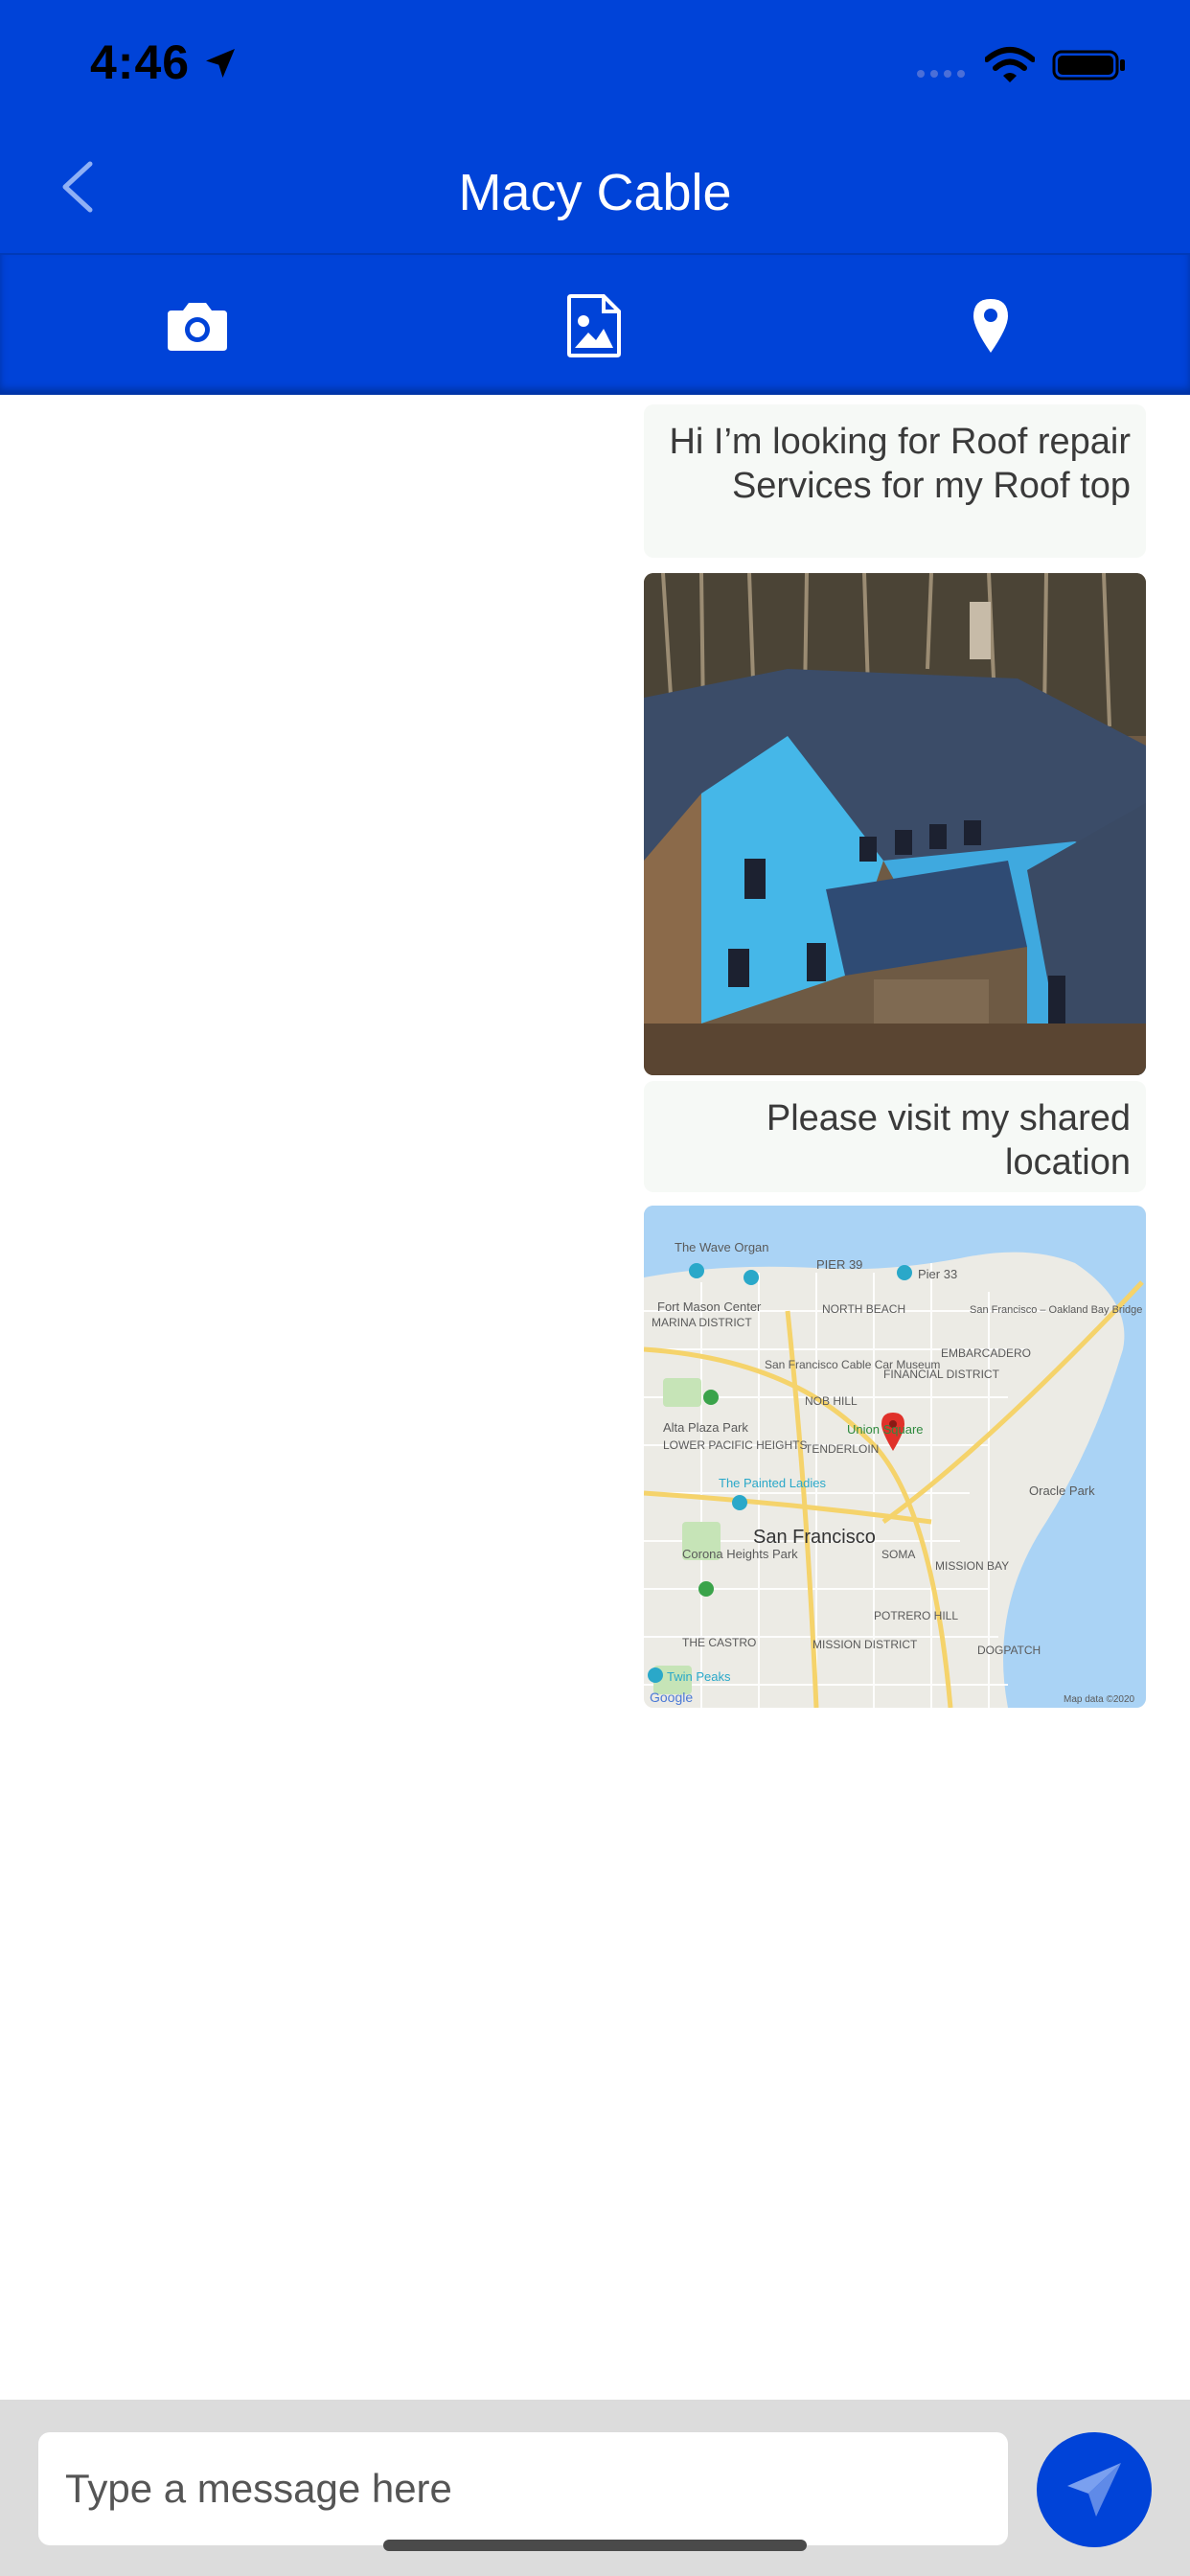 This screenshot has width=1190, height=2576. What do you see at coordinates (735, 1445) in the screenshot?
I see `map-label: LOWER PACIFIC HEIGHTS` at bounding box center [735, 1445].